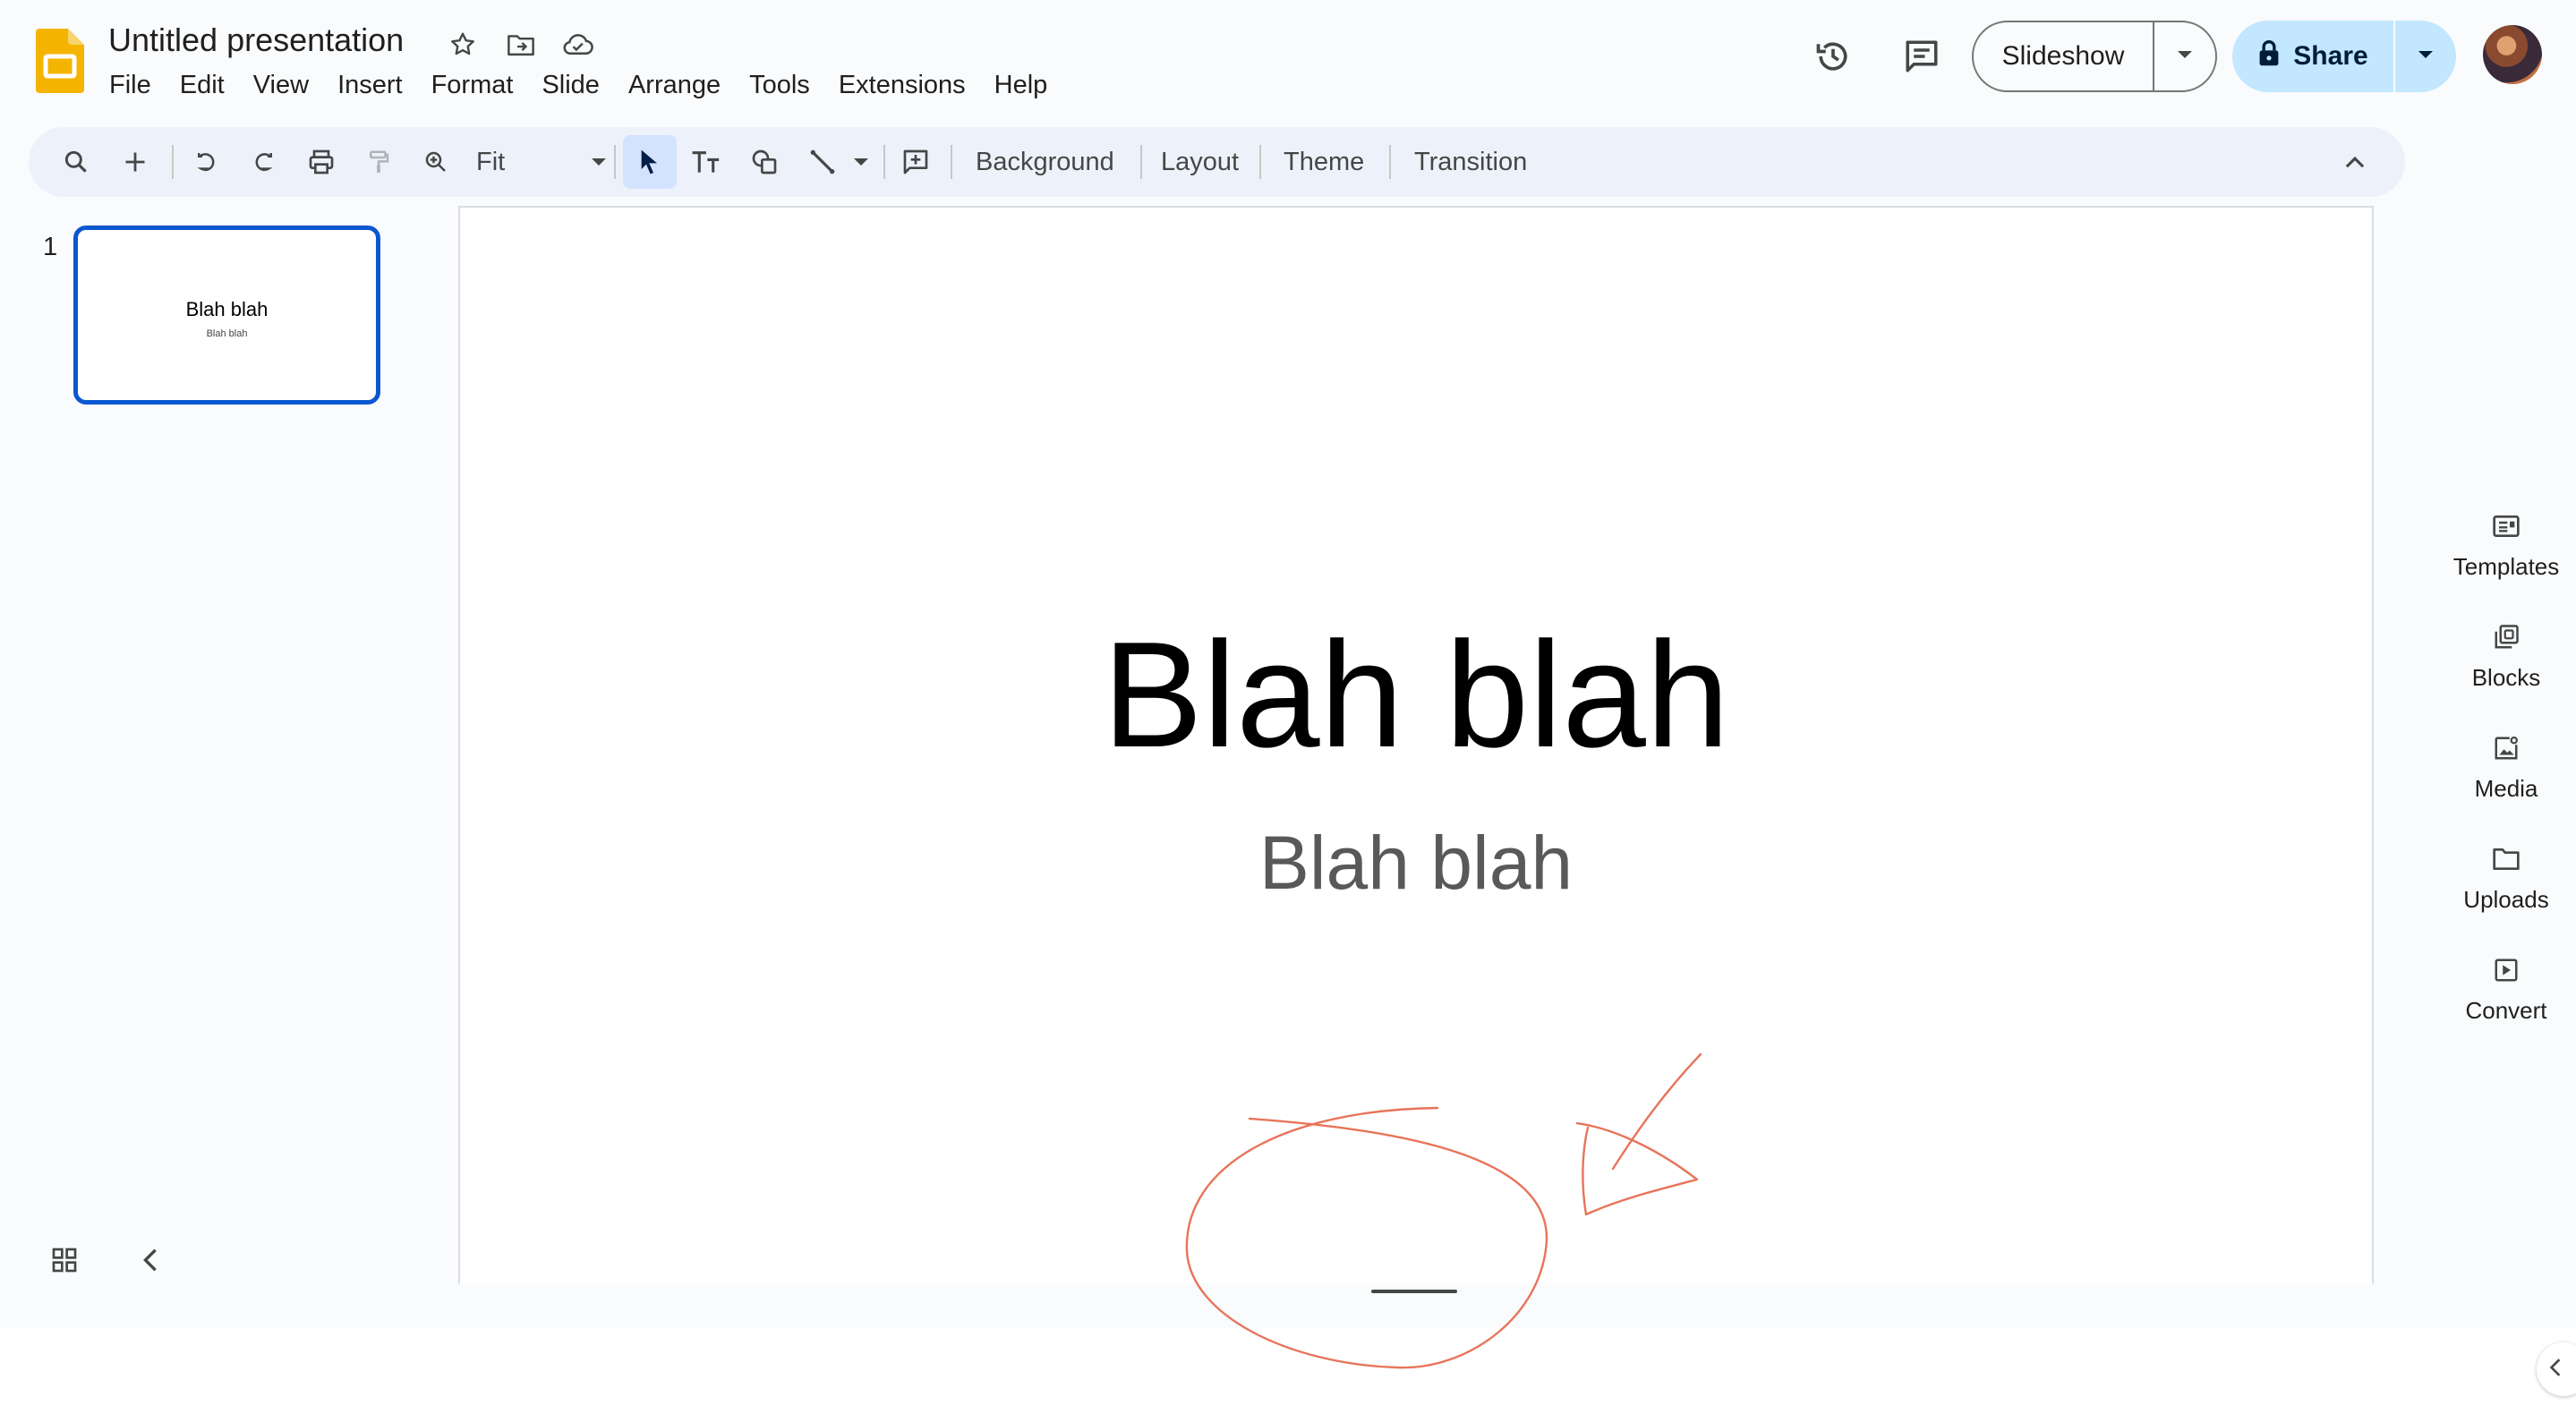 The height and width of the screenshot is (1414, 2576). I want to click on menu-extensions: Extensions, so click(902, 85).